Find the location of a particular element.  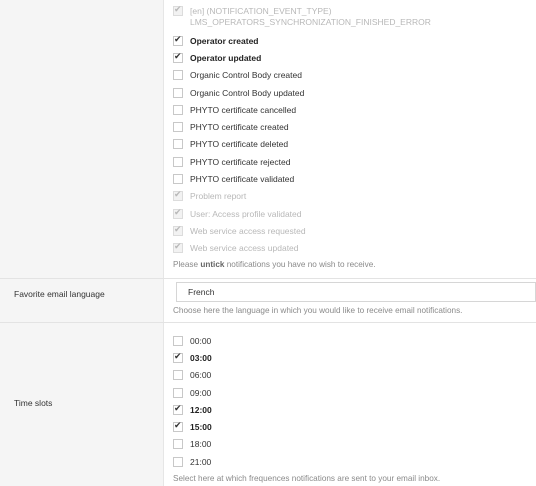

time-slot-label: 12:00 is located at coordinates (201, 409).